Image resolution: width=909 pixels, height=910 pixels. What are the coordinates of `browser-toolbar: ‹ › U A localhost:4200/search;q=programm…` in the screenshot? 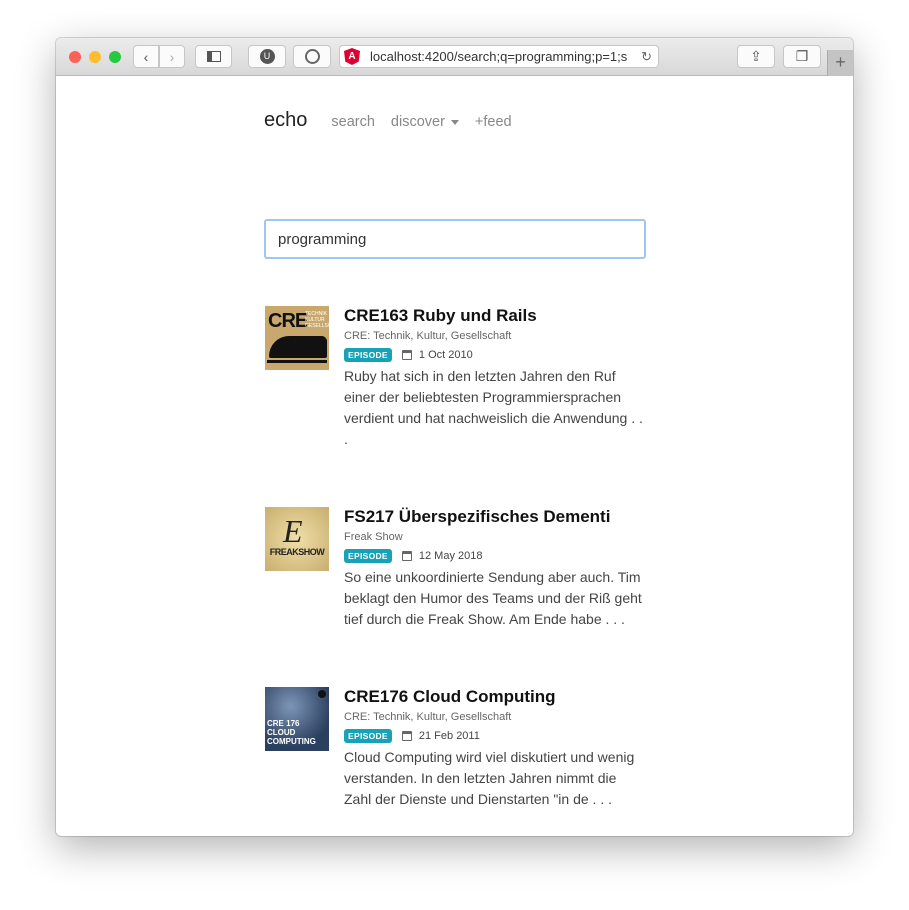 It's located at (454, 57).